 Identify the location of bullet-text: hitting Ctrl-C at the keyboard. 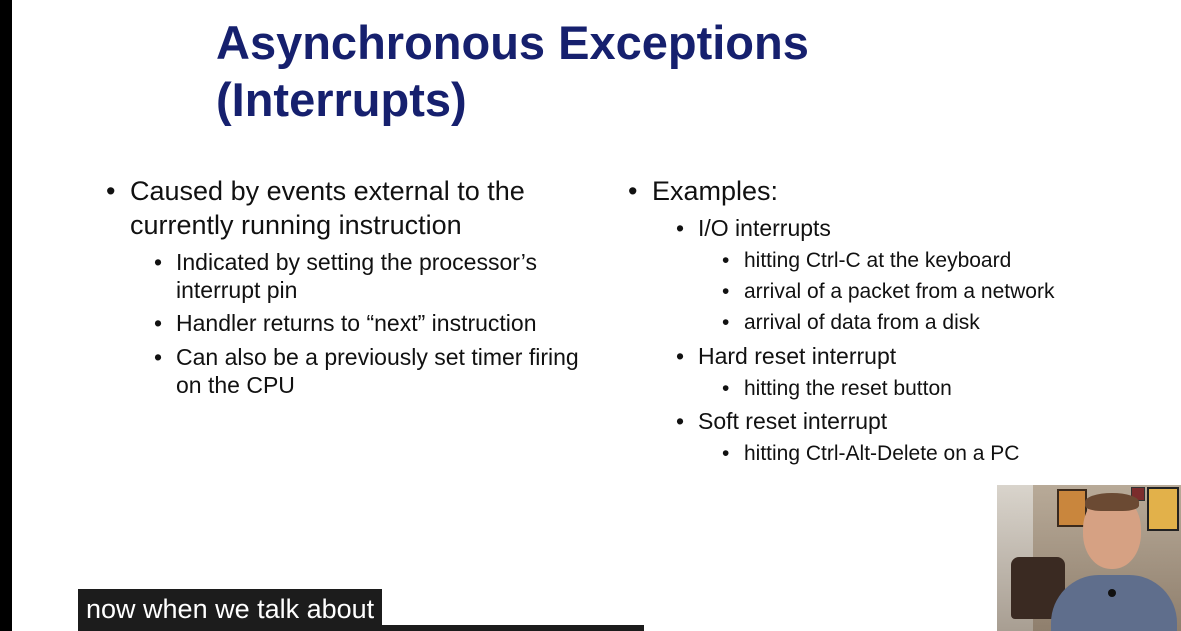
(878, 260).